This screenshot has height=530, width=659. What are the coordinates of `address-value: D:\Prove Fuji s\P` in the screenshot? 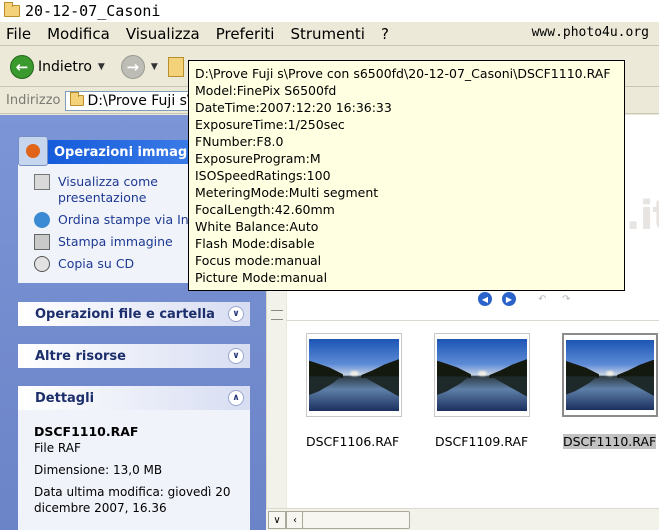 It's located at (144, 100).